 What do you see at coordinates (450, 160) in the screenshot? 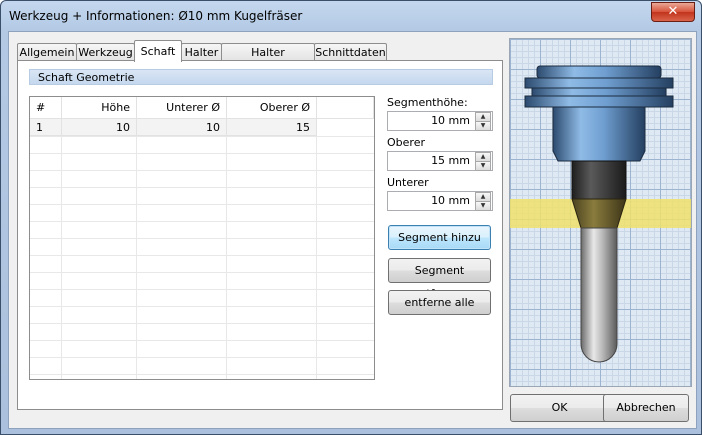
I see `oberer-durchmesser-value: 15 mm` at bounding box center [450, 160].